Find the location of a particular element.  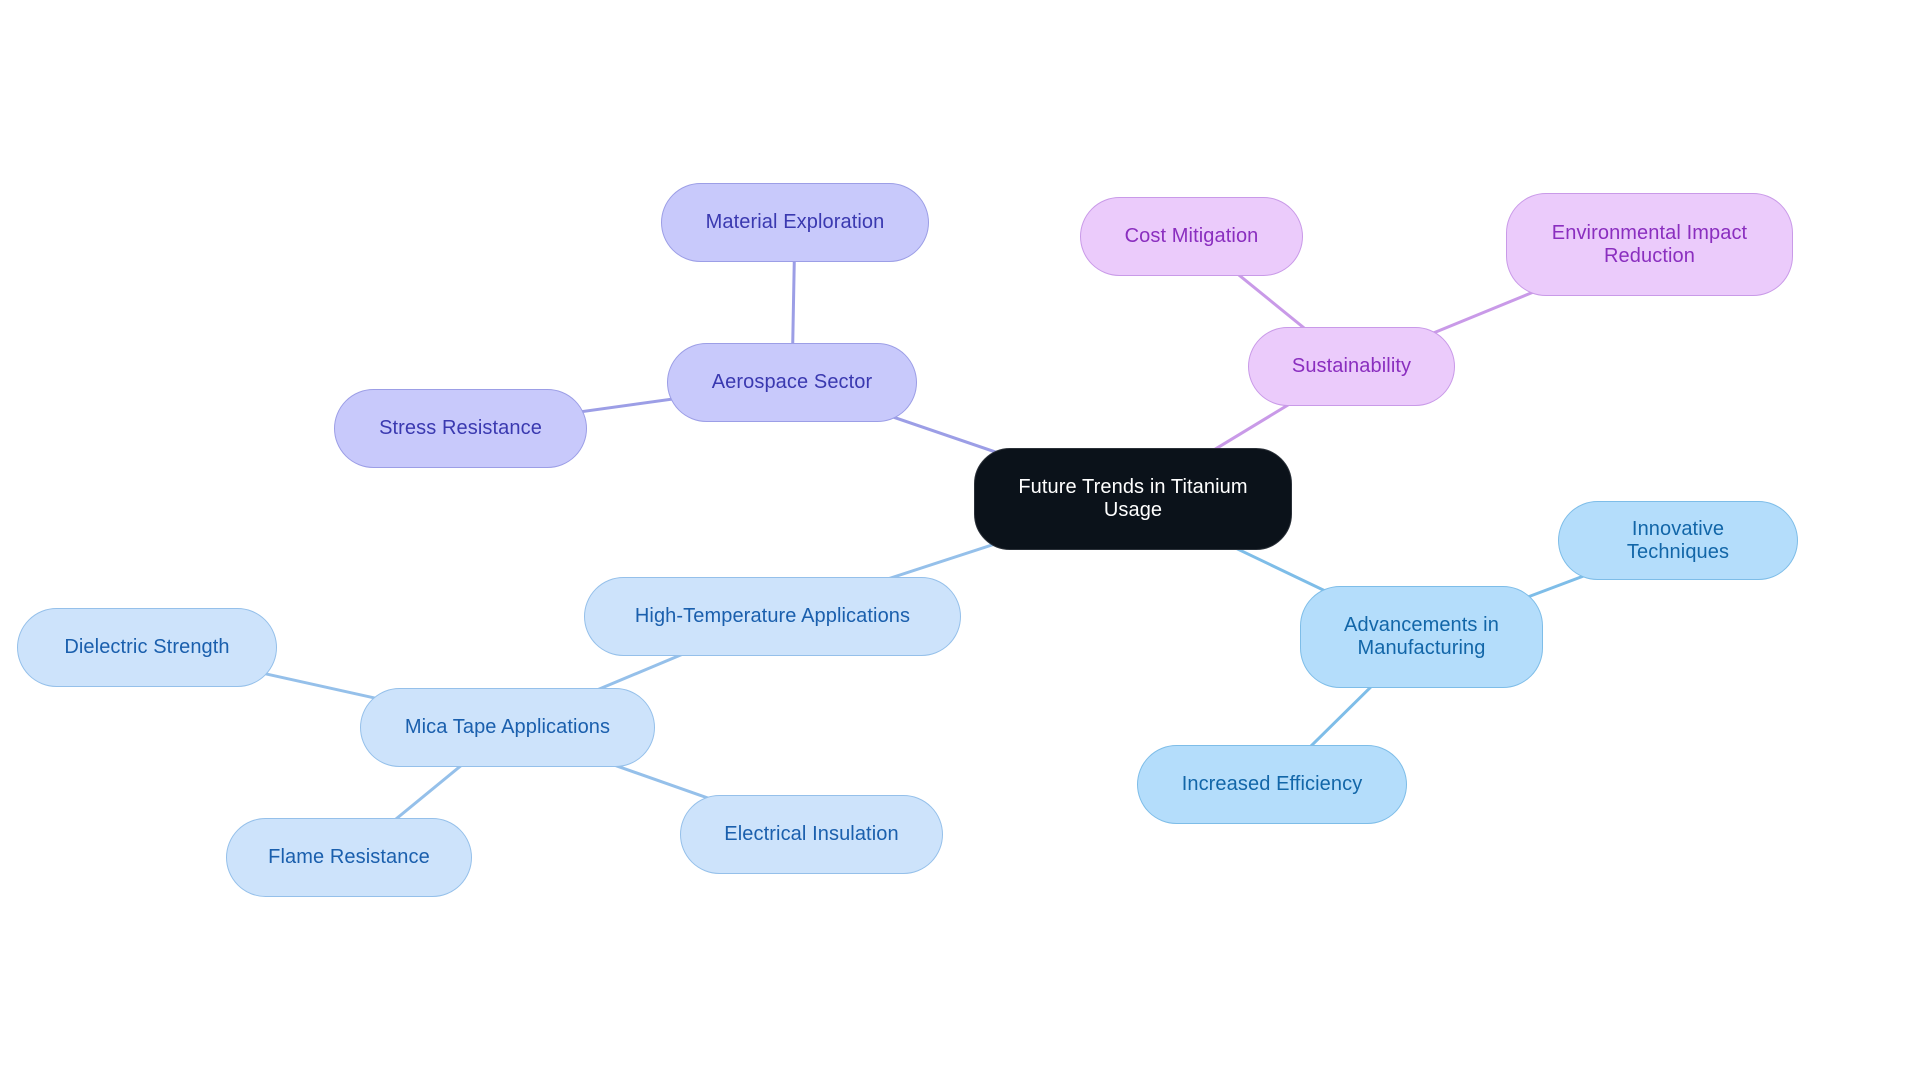

node-label: Electrical Insulation is located at coordinates (811, 834).